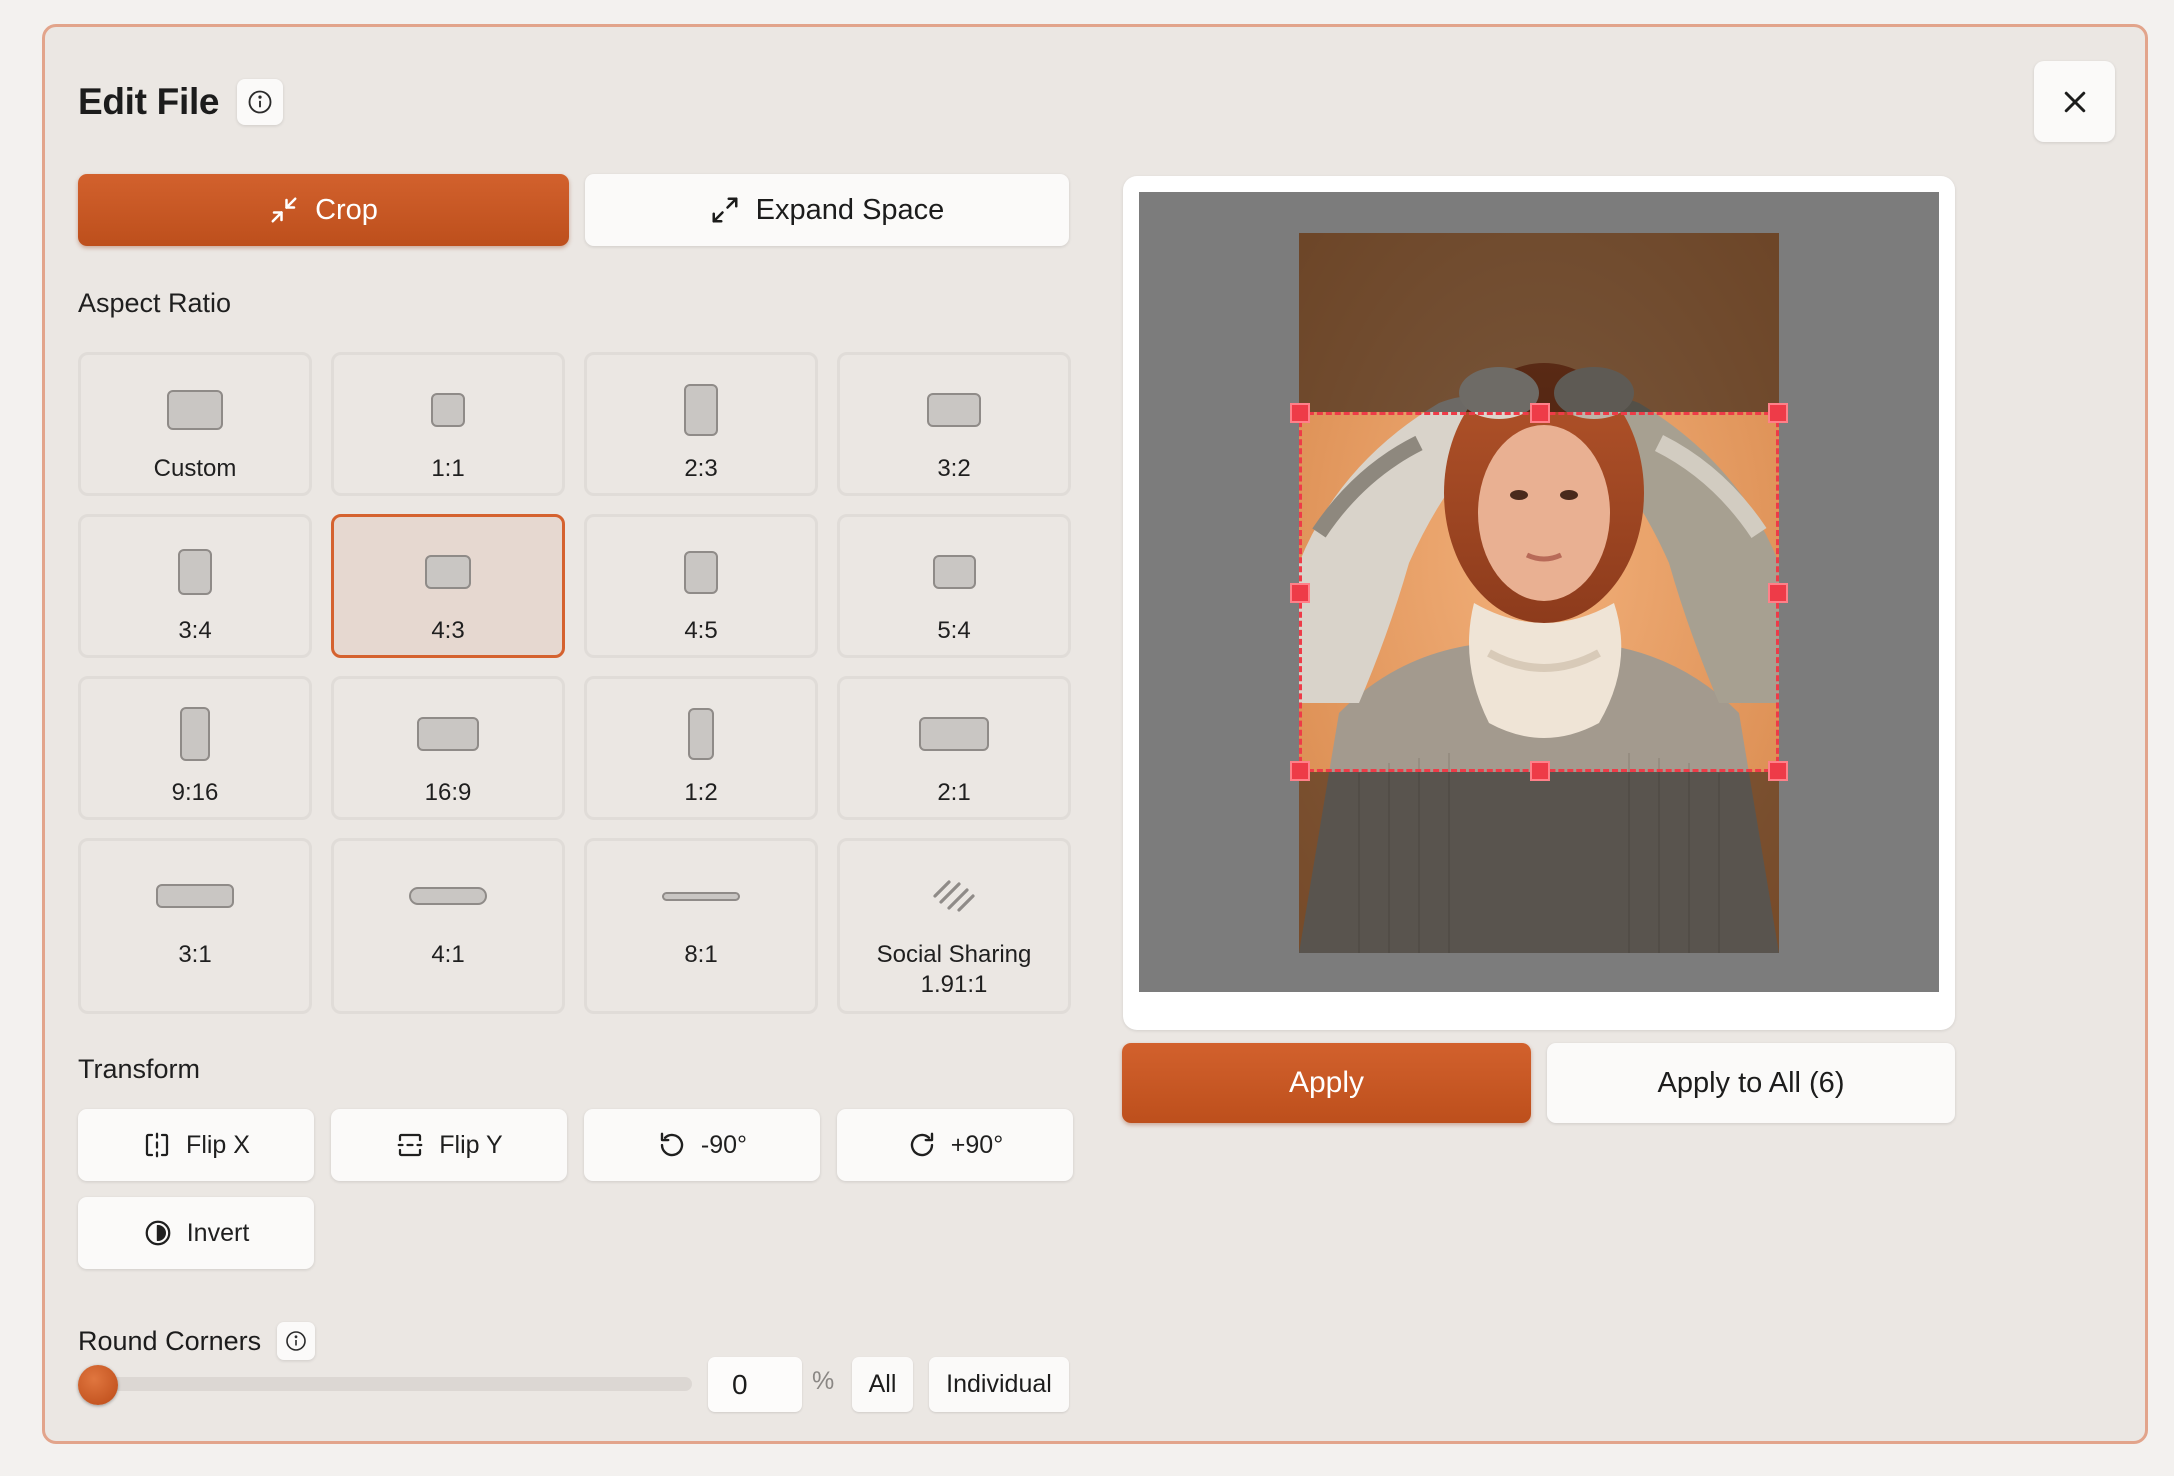 This screenshot has height=1476, width=2174. Describe the element at coordinates (823, 1381) in the screenshot. I see `round-corners-unit: %` at that location.